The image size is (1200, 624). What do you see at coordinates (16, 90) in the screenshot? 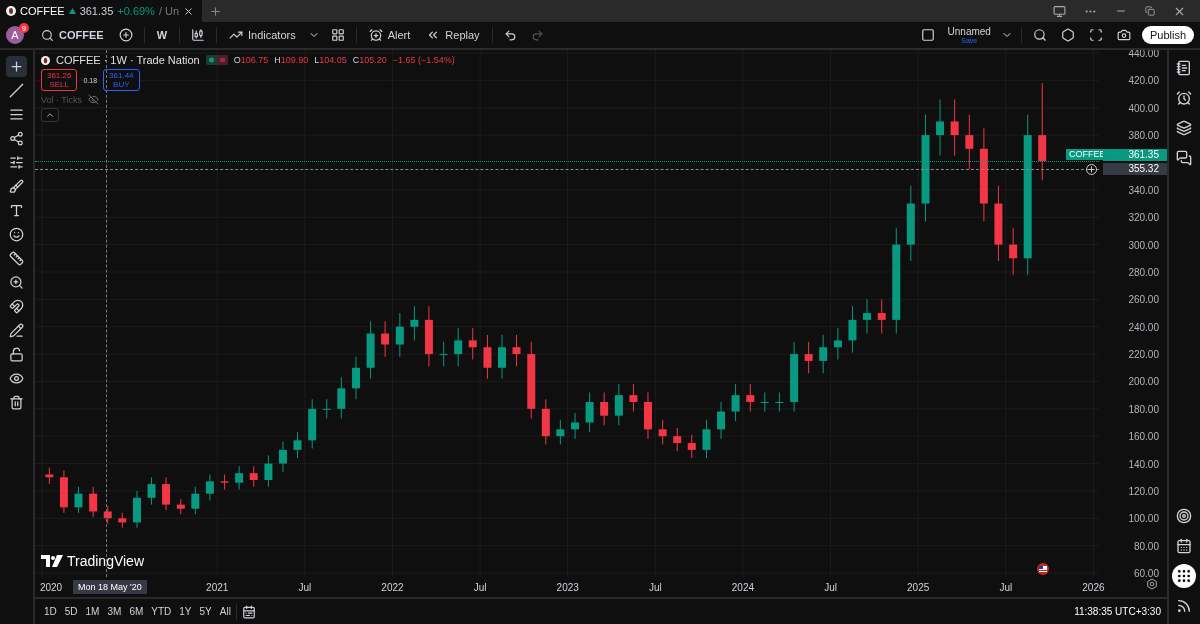
I see `trend-line-icon` at bounding box center [16, 90].